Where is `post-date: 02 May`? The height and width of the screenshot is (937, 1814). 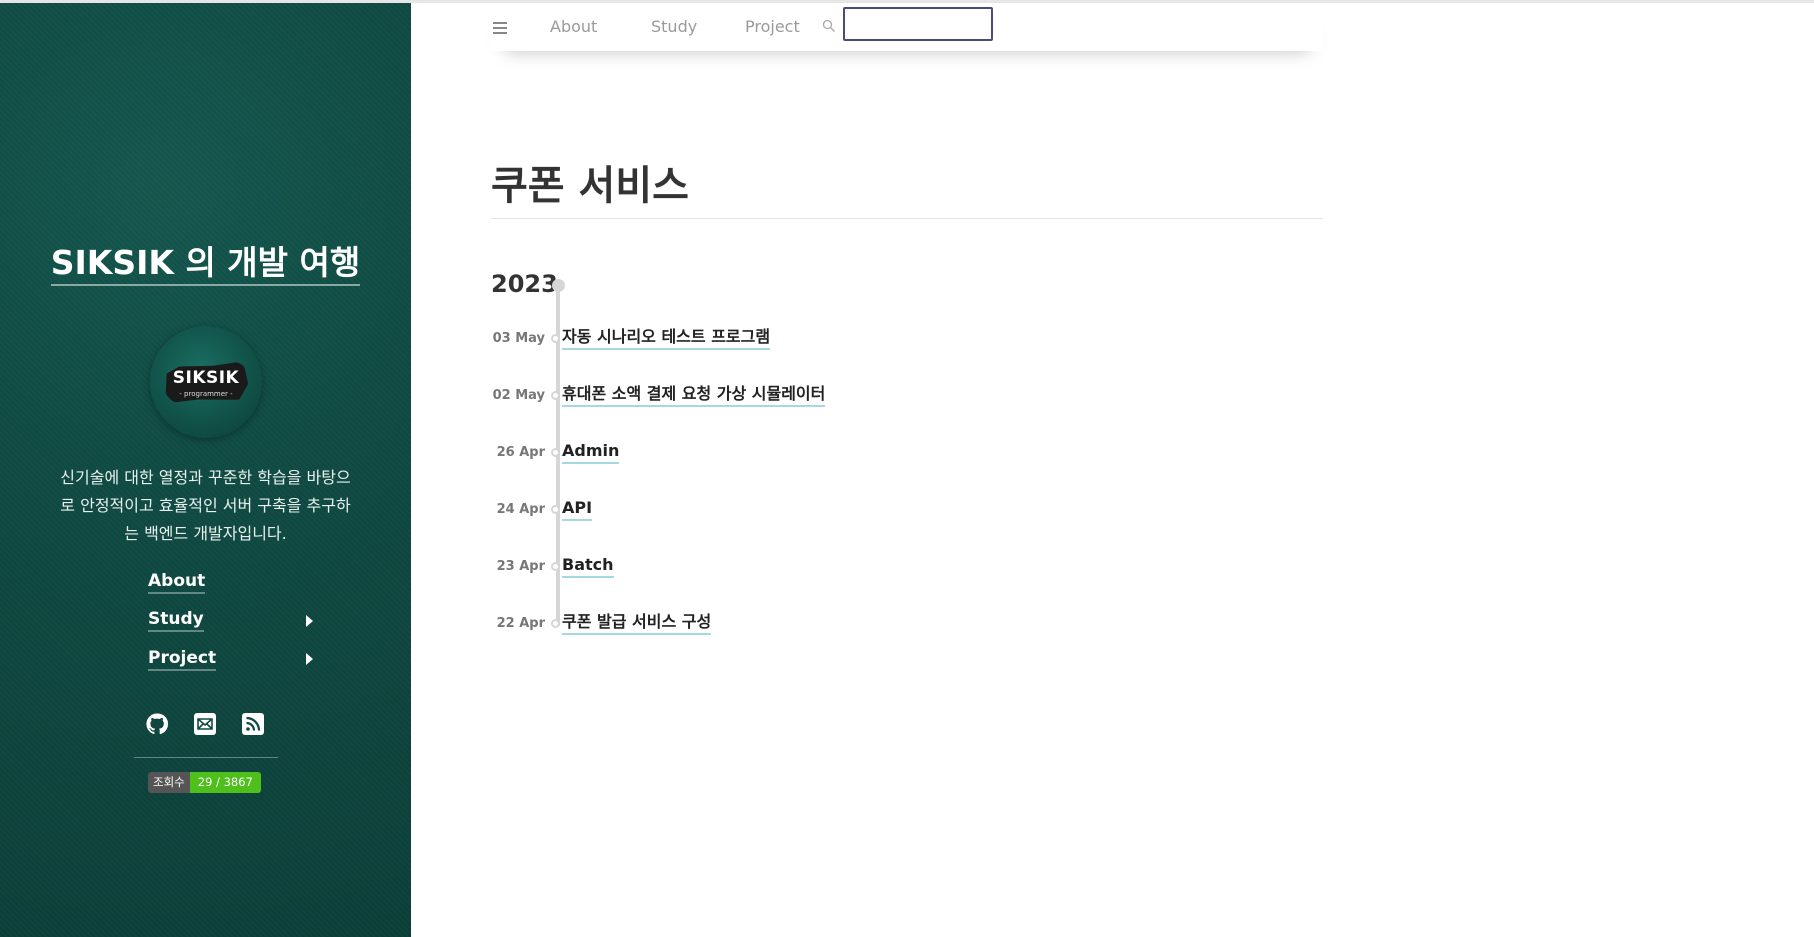
post-date: 02 May is located at coordinates (518, 395).